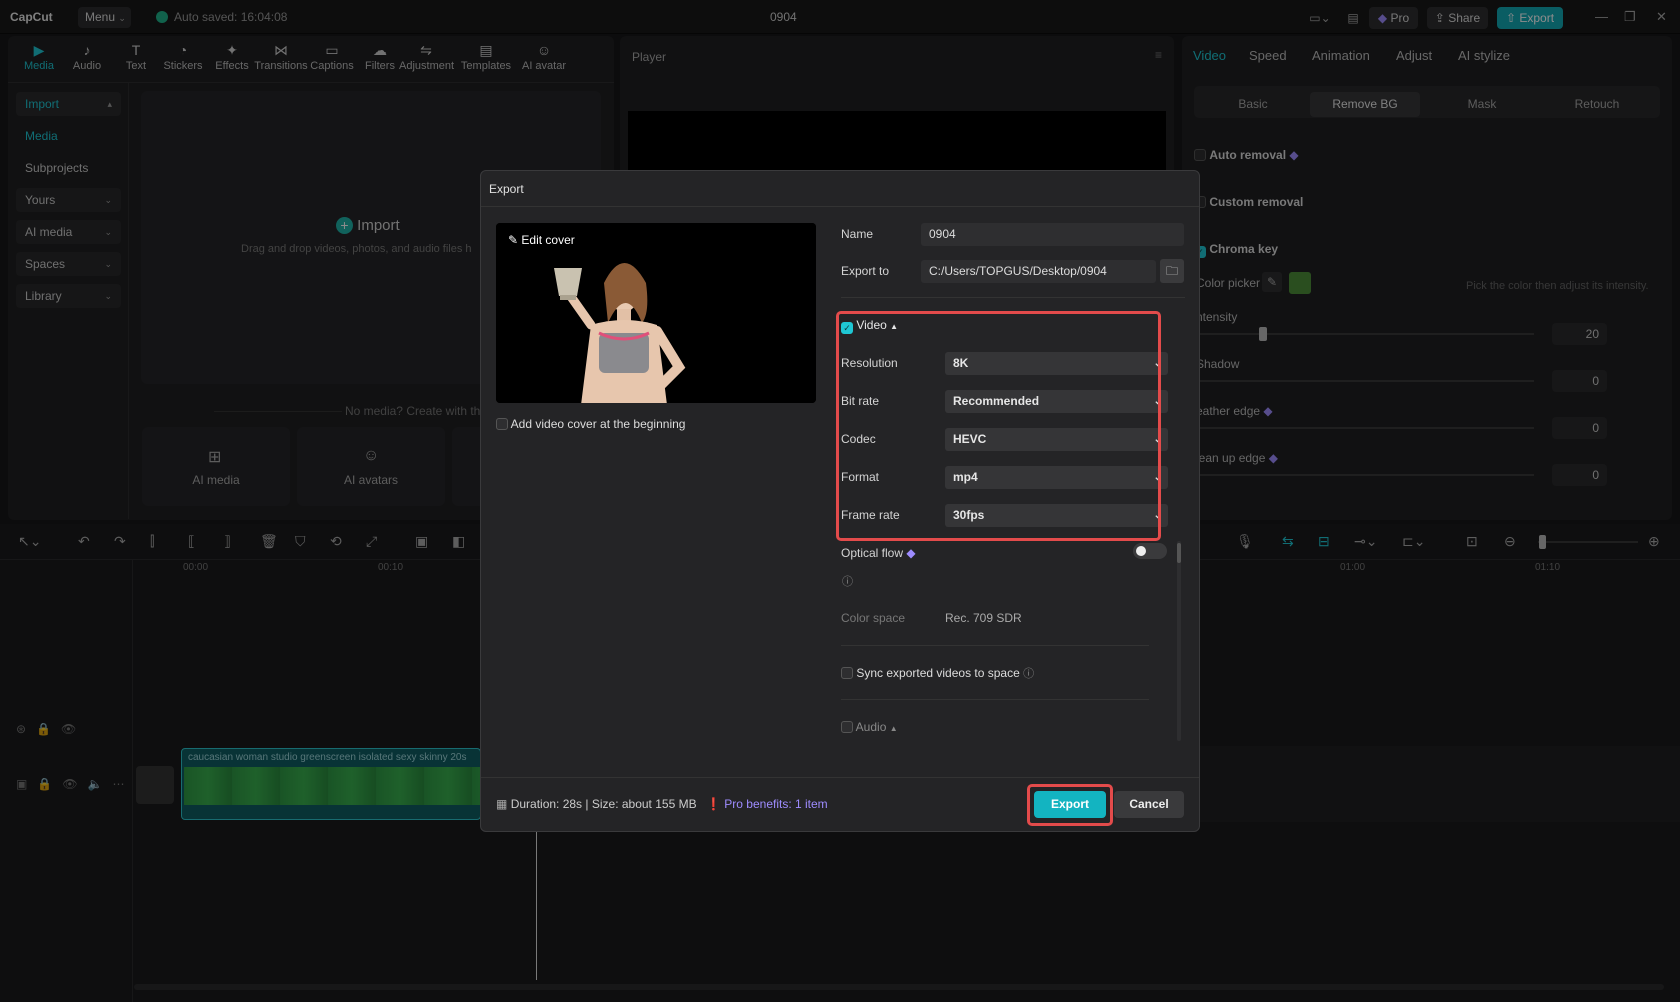 The height and width of the screenshot is (1002, 1680). What do you see at coordinates (872, 553) in the screenshot?
I see `optical-flow-label: Optical flow` at bounding box center [872, 553].